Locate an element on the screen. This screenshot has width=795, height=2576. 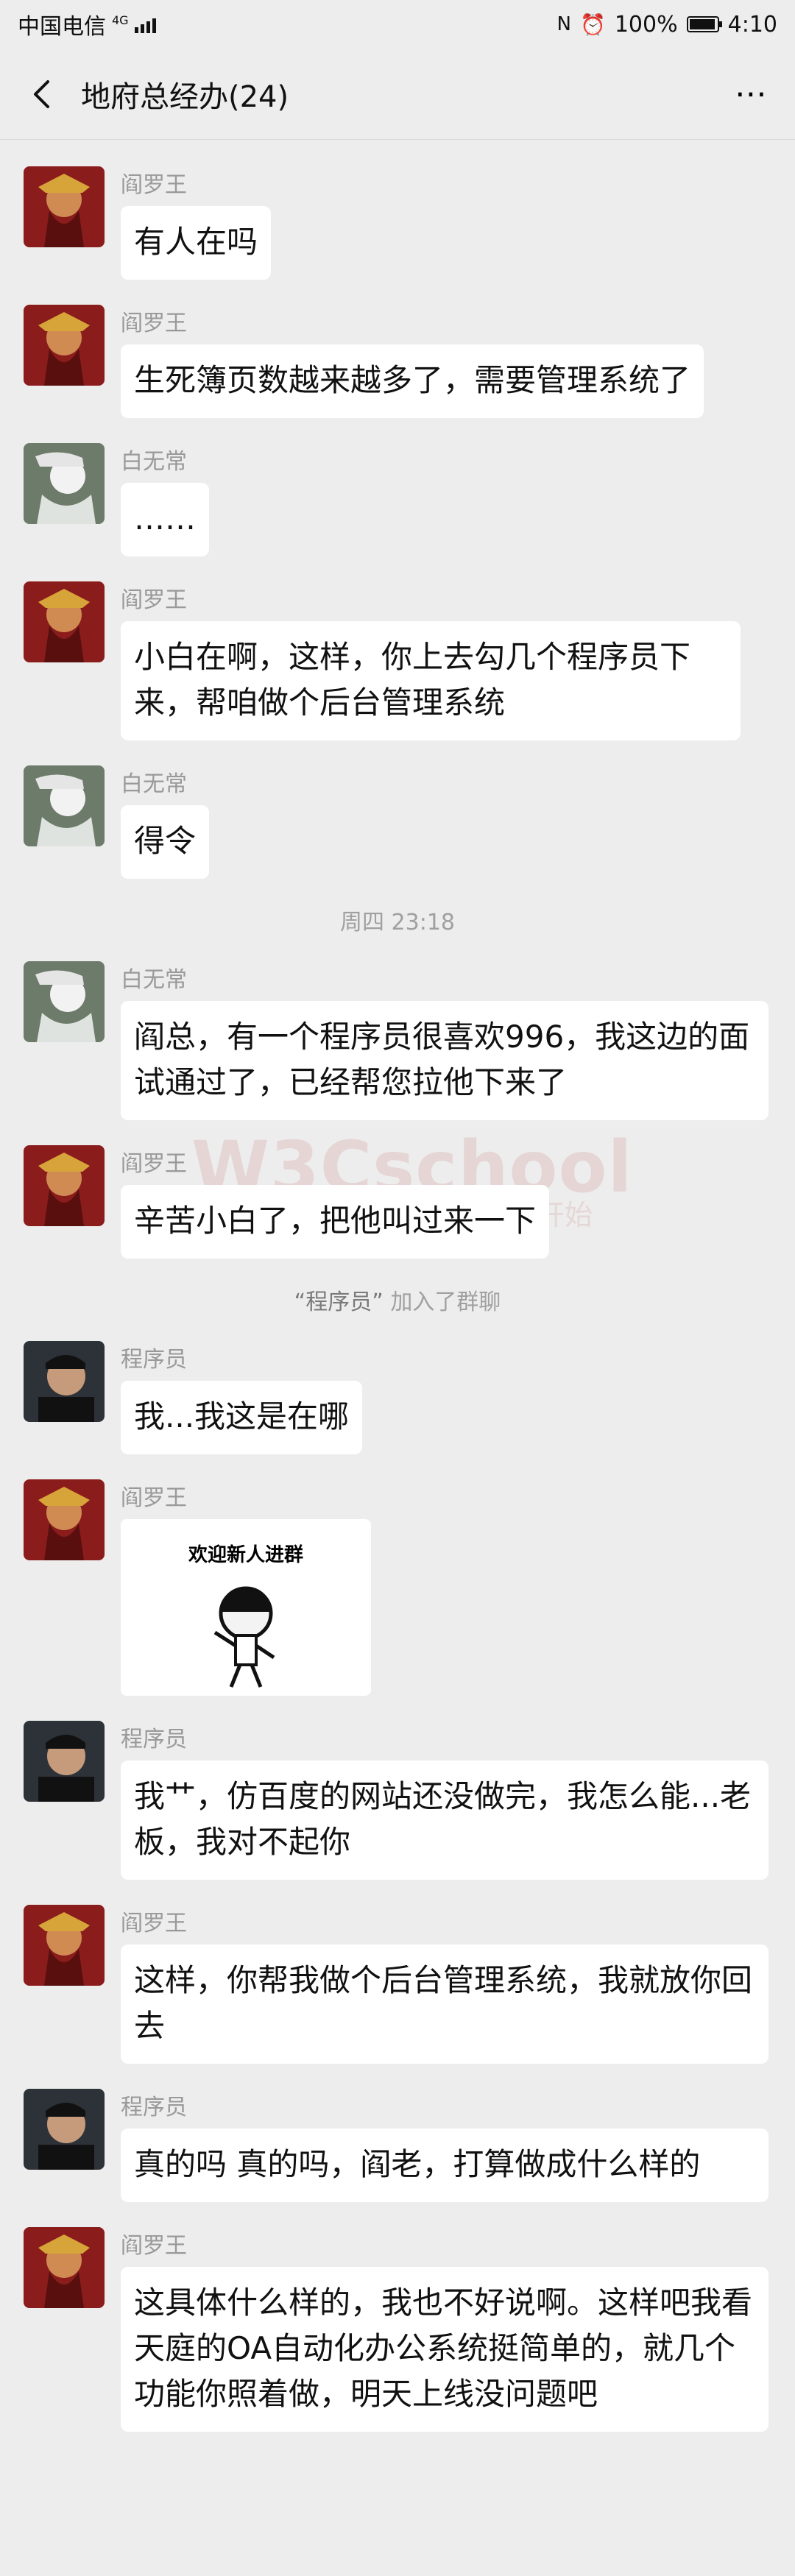
status-bar: 中国电信 4G N ⏰ 100% 4:10 is located at coordinates (397, 24).